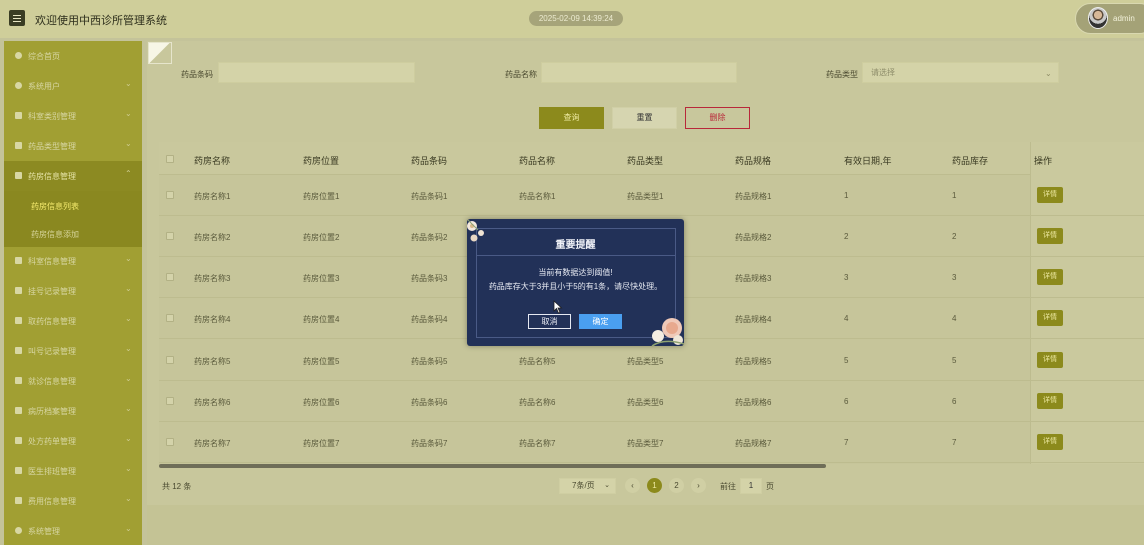 Image resolution: width=1144 pixels, height=545 pixels. Describe the element at coordinates (73, 291) in the screenshot. I see `sidebar-item: 挂号记录管理 ⌄` at that location.